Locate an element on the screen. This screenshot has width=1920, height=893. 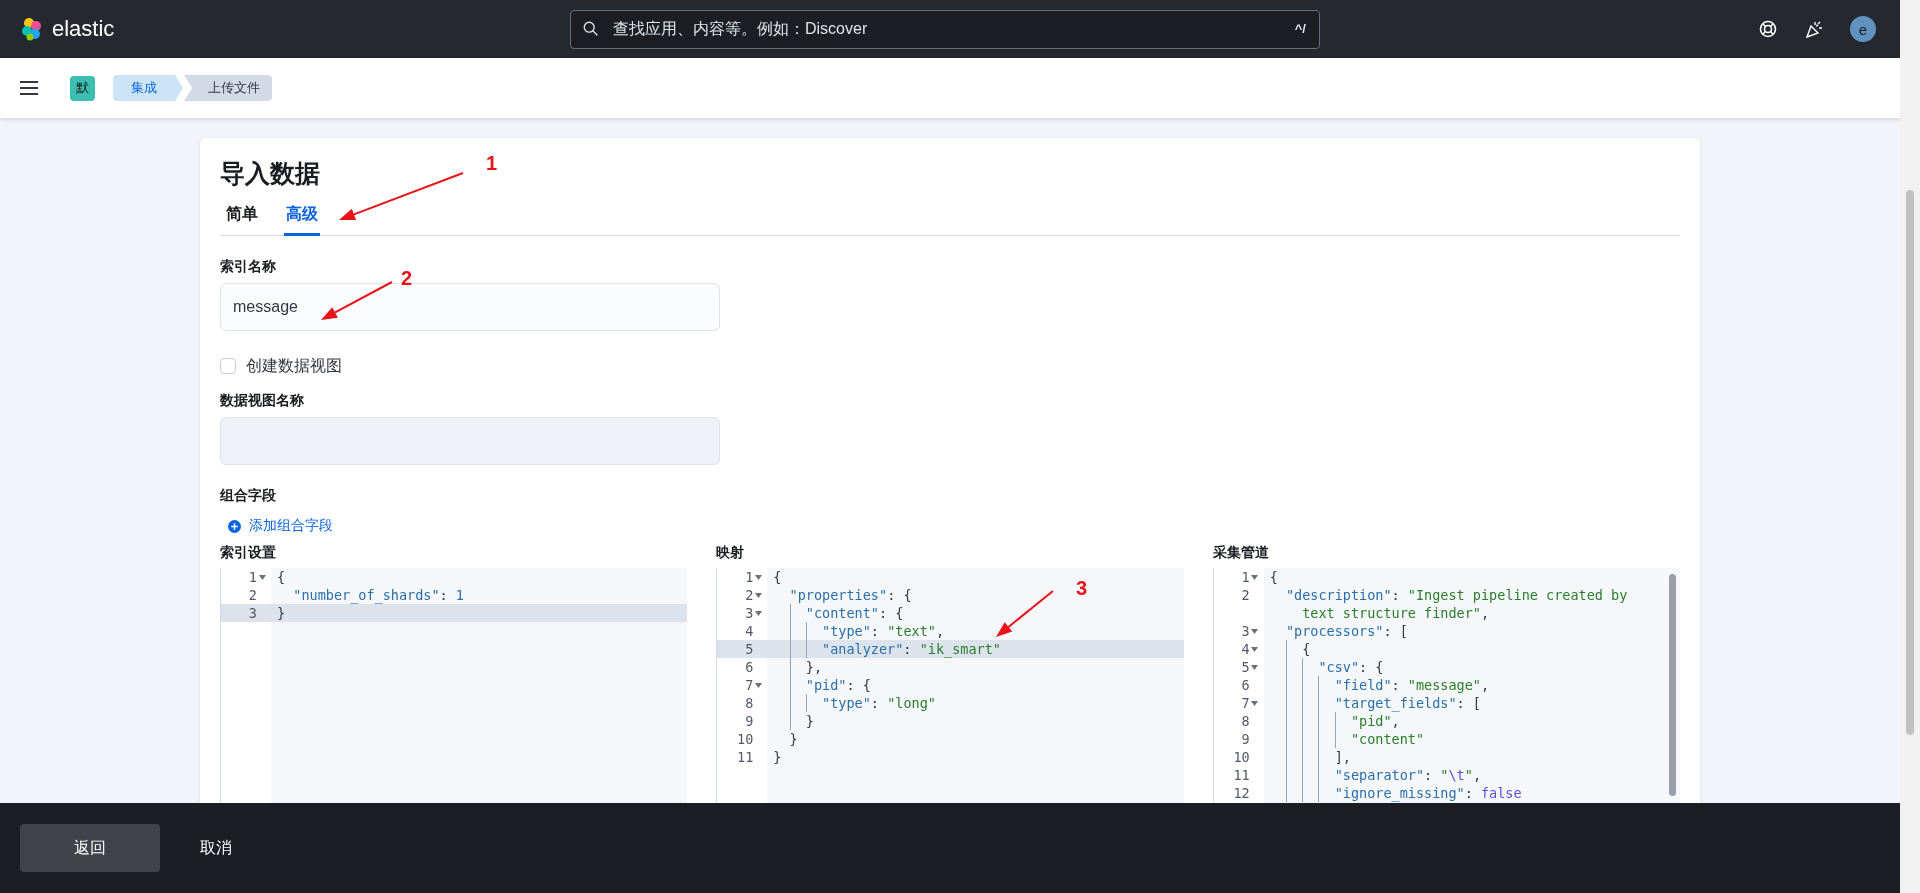
code-line: "content" is located at coordinates (1344, 739).